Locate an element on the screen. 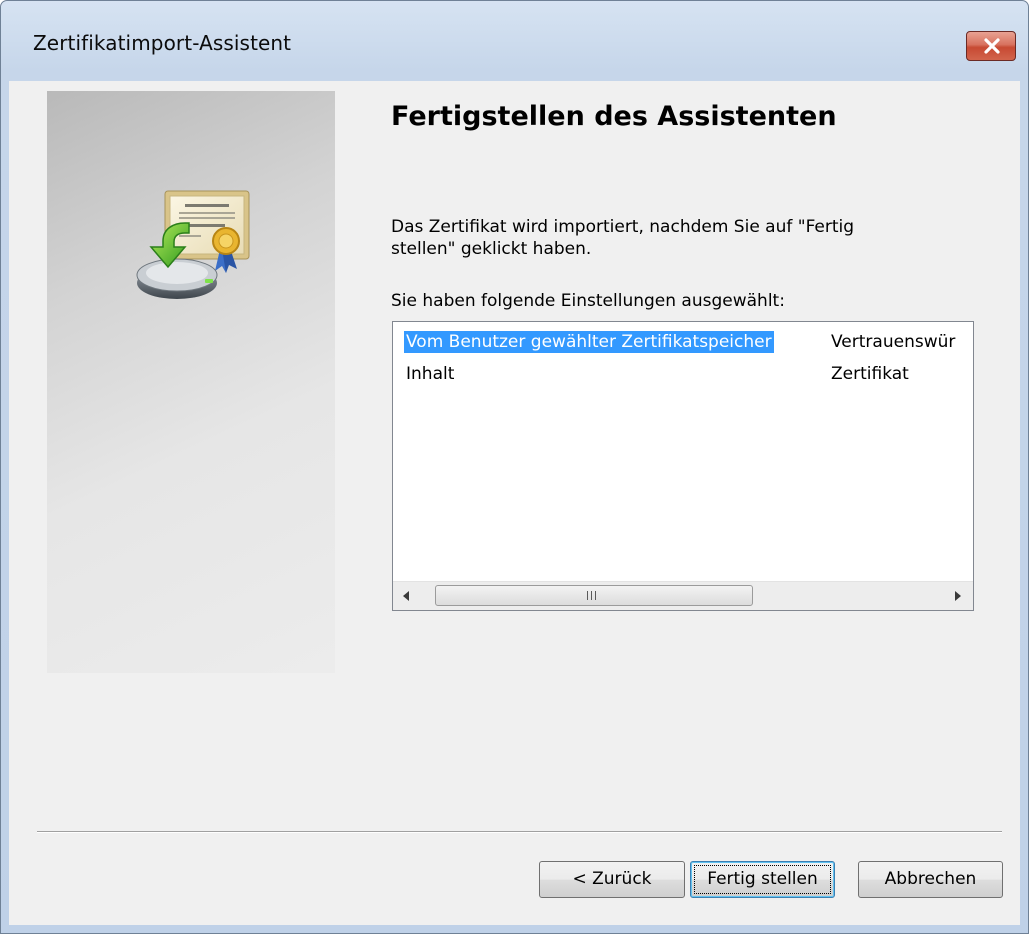 Image resolution: width=1029 pixels, height=934 pixels. scrollbar-thumb is located at coordinates (594, 595).